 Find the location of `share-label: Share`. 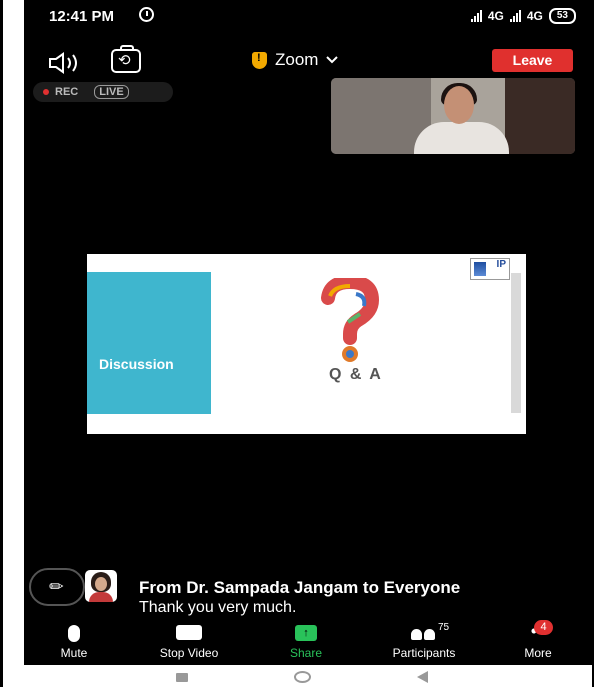

share-label: Share is located at coordinates (306, 653).